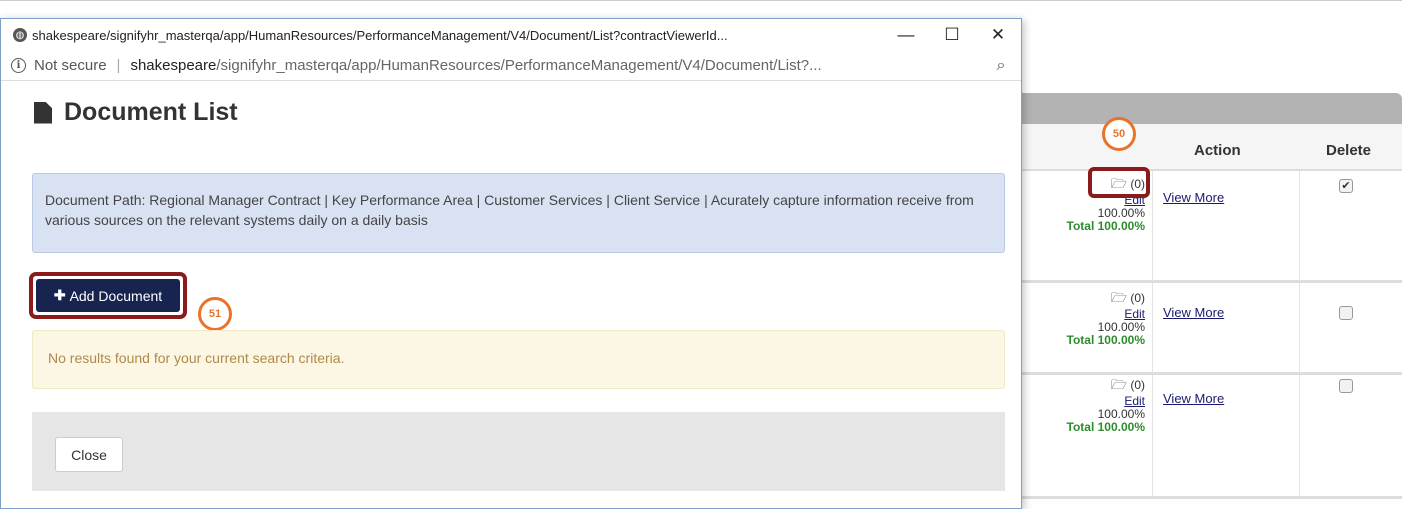  What do you see at coordinates (1119, 182) in the screenshot?
I see `folder-highlight-box` at bounding box center [1119, 182].